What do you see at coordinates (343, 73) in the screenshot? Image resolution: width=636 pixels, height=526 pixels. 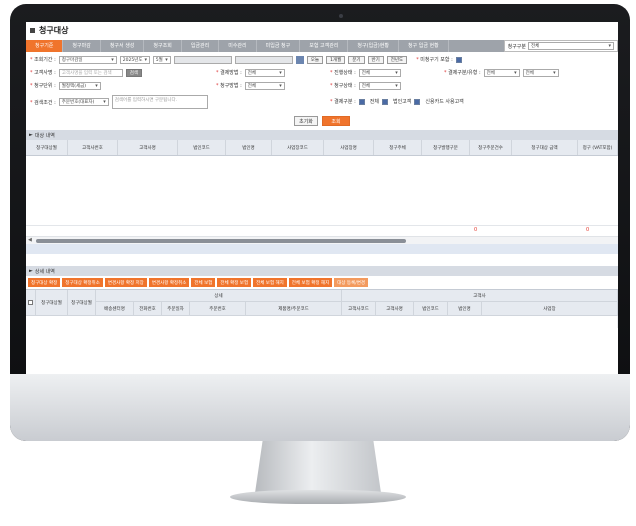 I see `claim-kind-label: * 진행상태 :` at bounding box center [343, 73].